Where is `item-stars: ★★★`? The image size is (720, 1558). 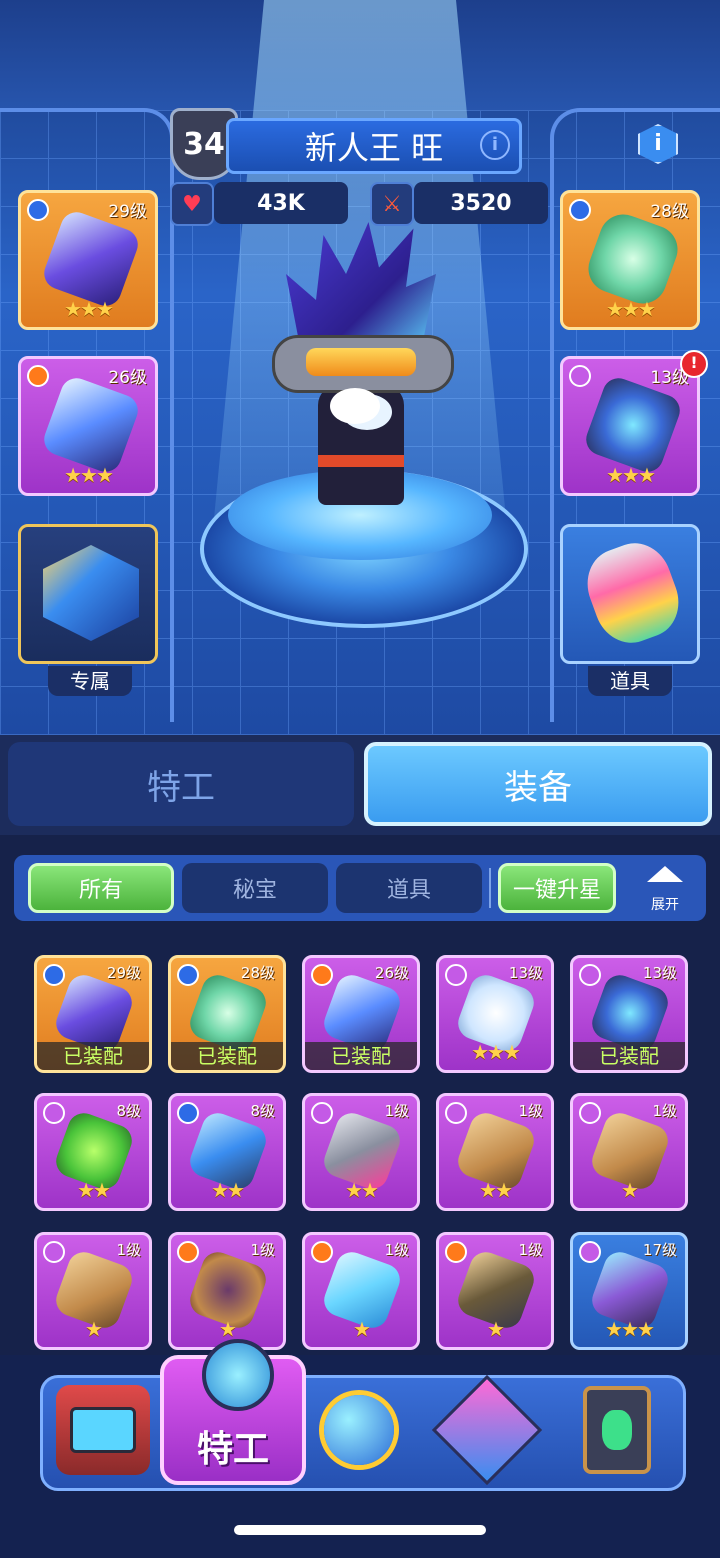 item-stars: ★★★ is located at coordinates (630, 1329).